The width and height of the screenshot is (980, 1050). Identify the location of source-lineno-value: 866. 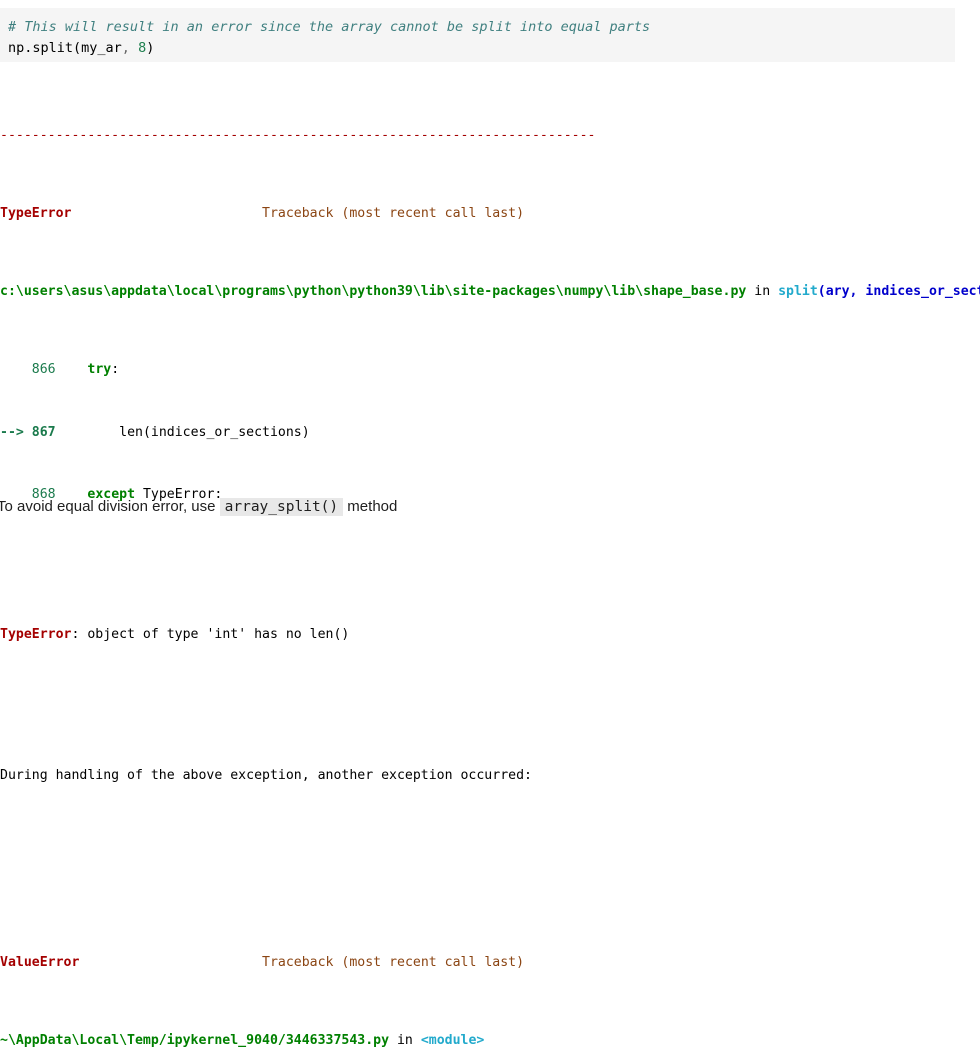
(43, 370).